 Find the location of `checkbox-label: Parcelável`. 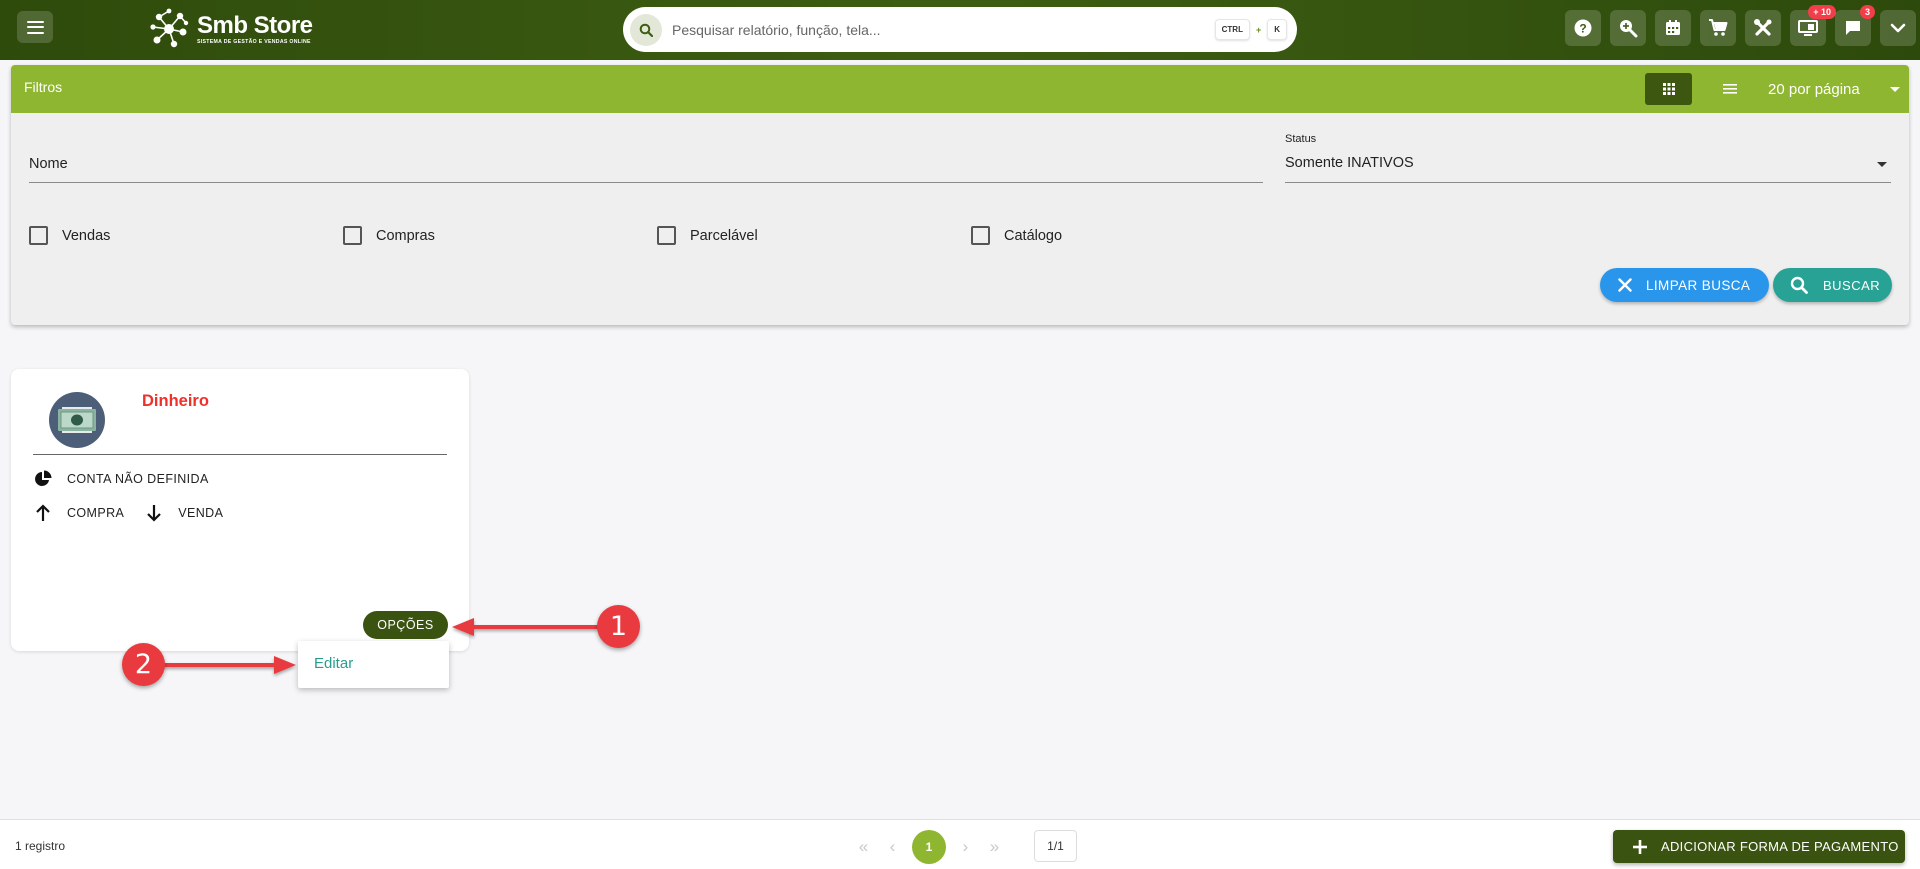

checkbox-label: Parcelável is located at coordinates (724, 235).